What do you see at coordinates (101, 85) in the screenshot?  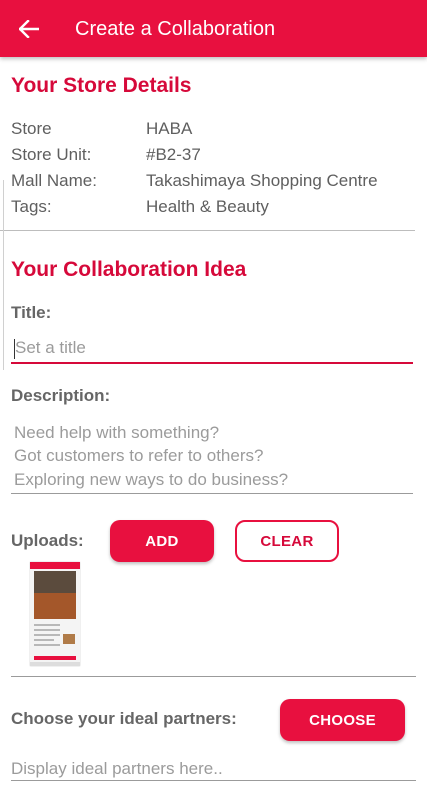 I see `store-details-heading: Your Store Details` at bounding box center [101, 85].